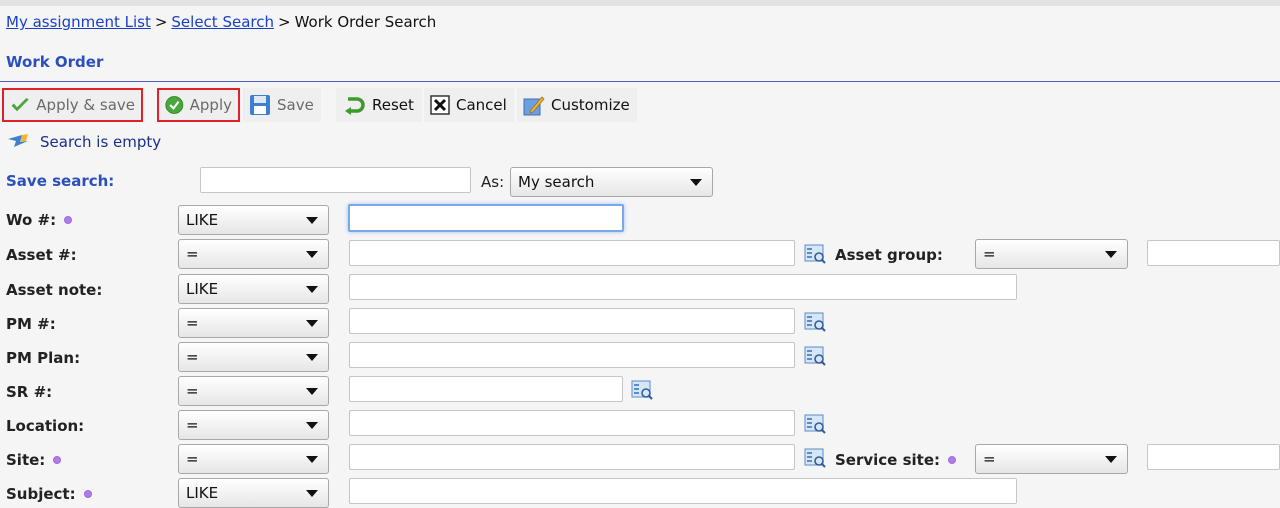 The width and height of the screenshot is (1280, 508). Describe the element at coordinates (1051, 254) in the screenshot. I see `asset-group-operator-select: =` at that location.